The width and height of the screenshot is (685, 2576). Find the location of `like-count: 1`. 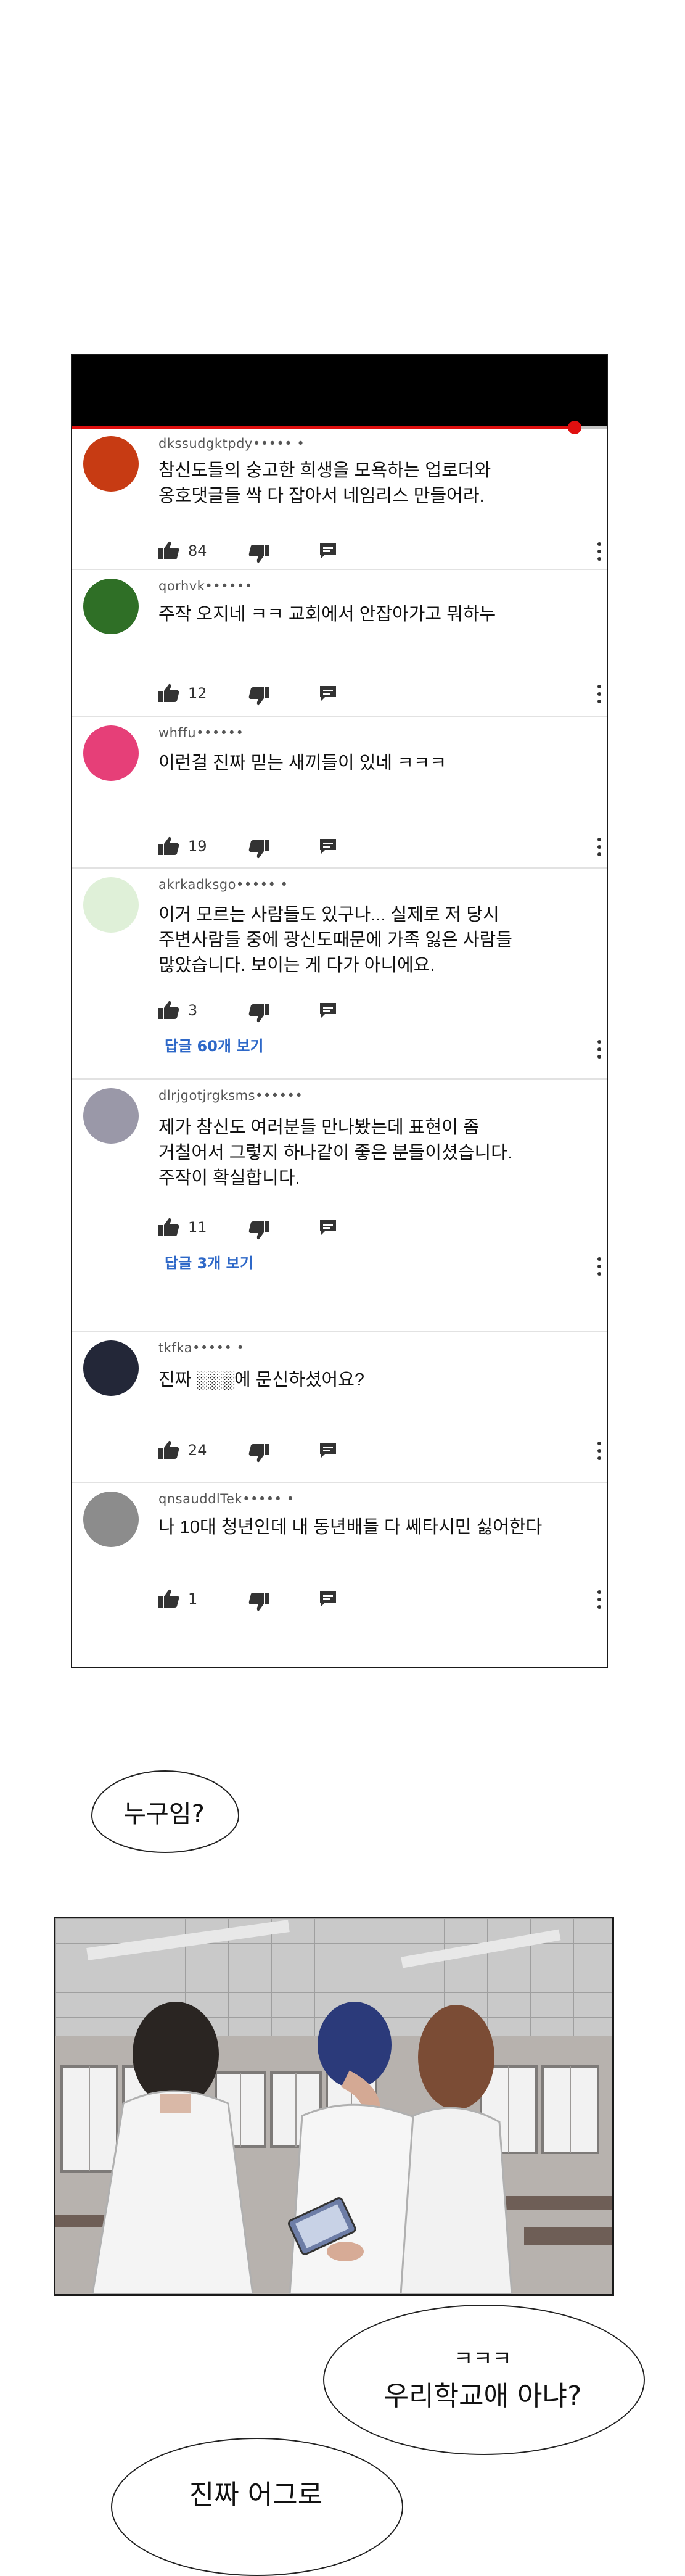

like-count: 1 is located at coordinates (193, 1599).